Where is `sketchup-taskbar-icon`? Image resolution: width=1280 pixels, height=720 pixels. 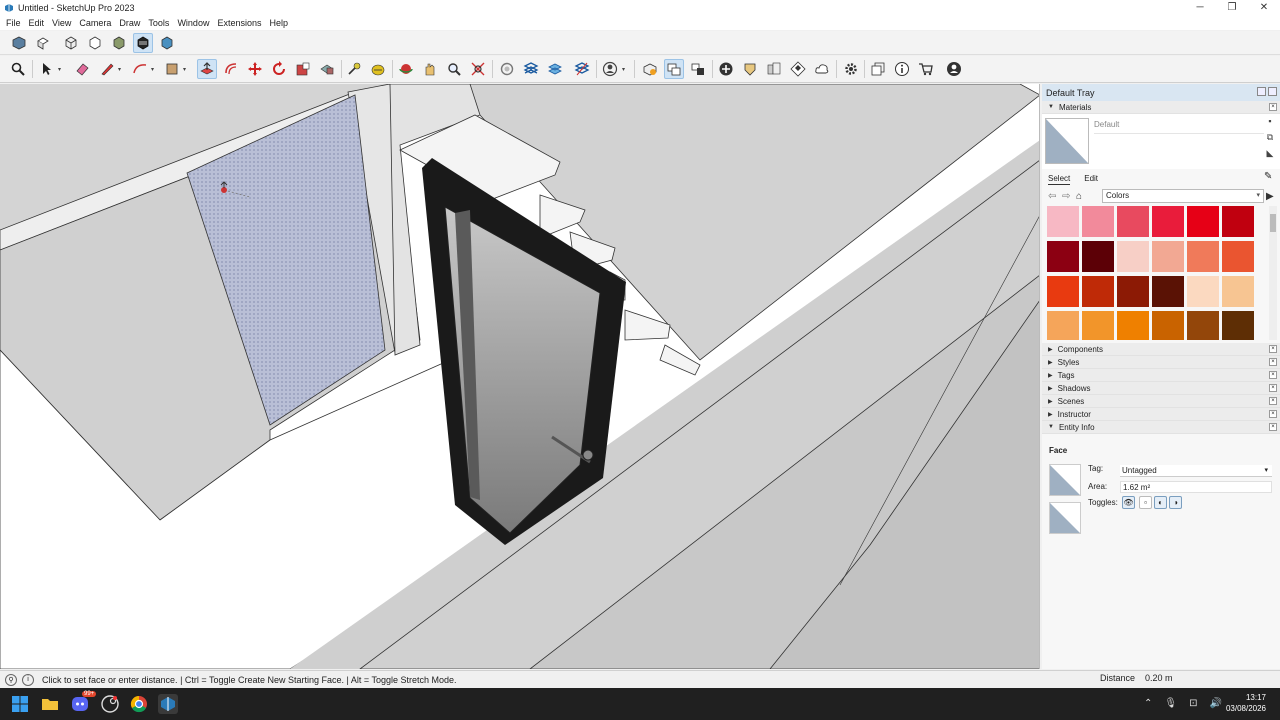 sketchup-taskbar-icon is located at coordinates (168, 704).